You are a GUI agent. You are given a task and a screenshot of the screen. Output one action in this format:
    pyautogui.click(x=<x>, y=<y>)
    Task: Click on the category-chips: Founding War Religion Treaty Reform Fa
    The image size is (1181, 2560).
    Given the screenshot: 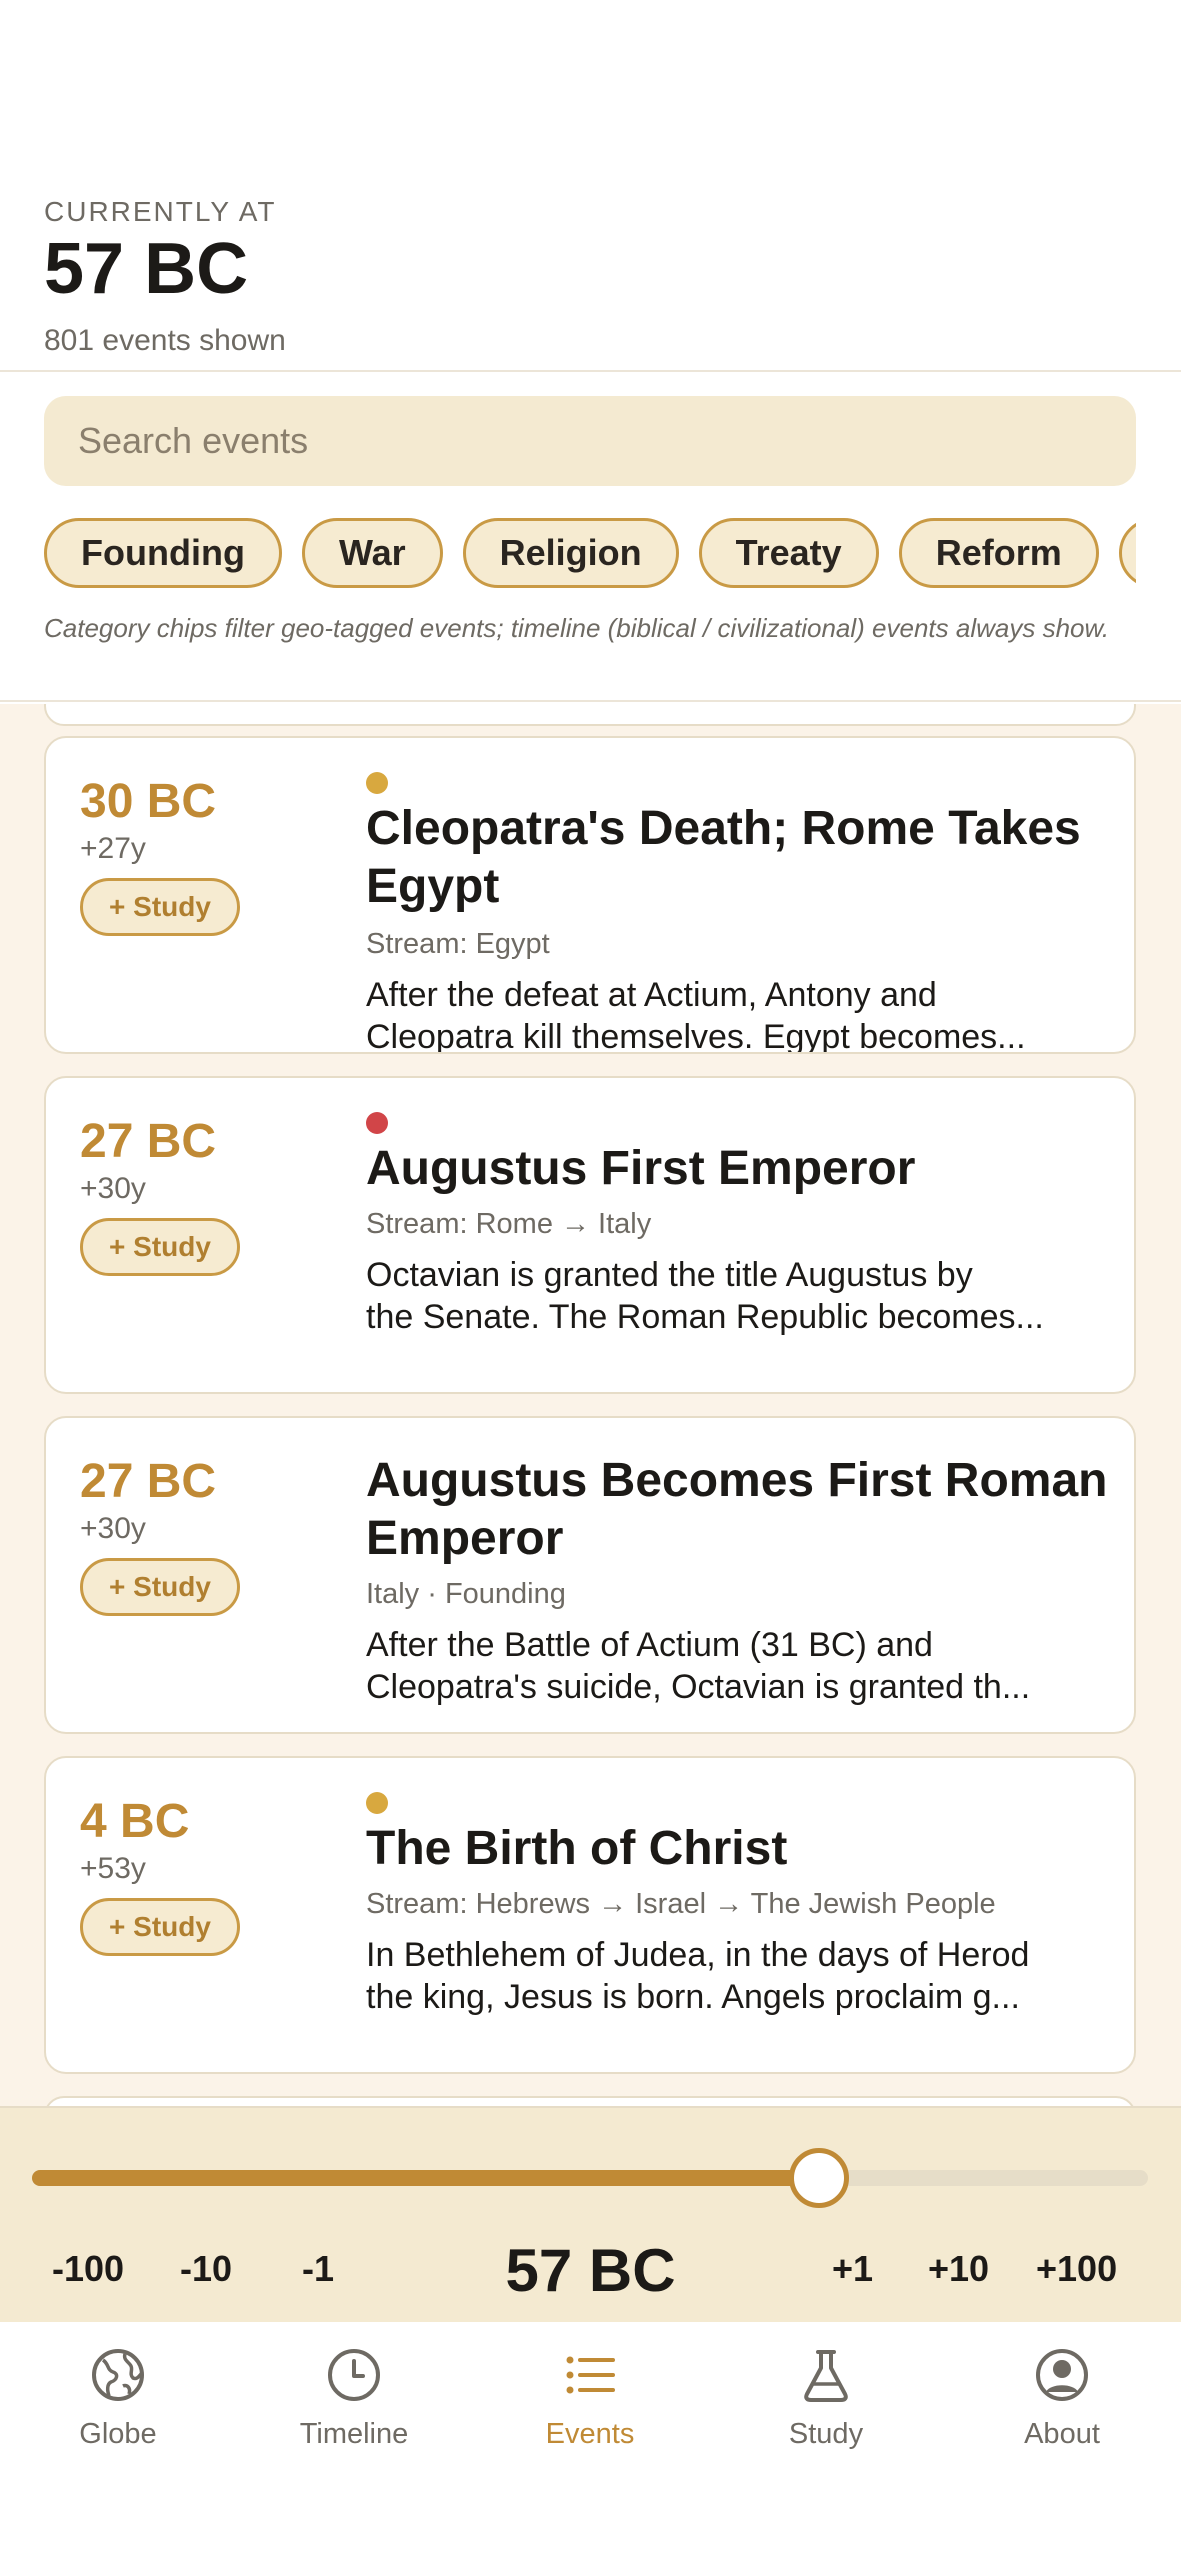 What is the action you would take?
    pyautogui.click(x=590, y=555)
    